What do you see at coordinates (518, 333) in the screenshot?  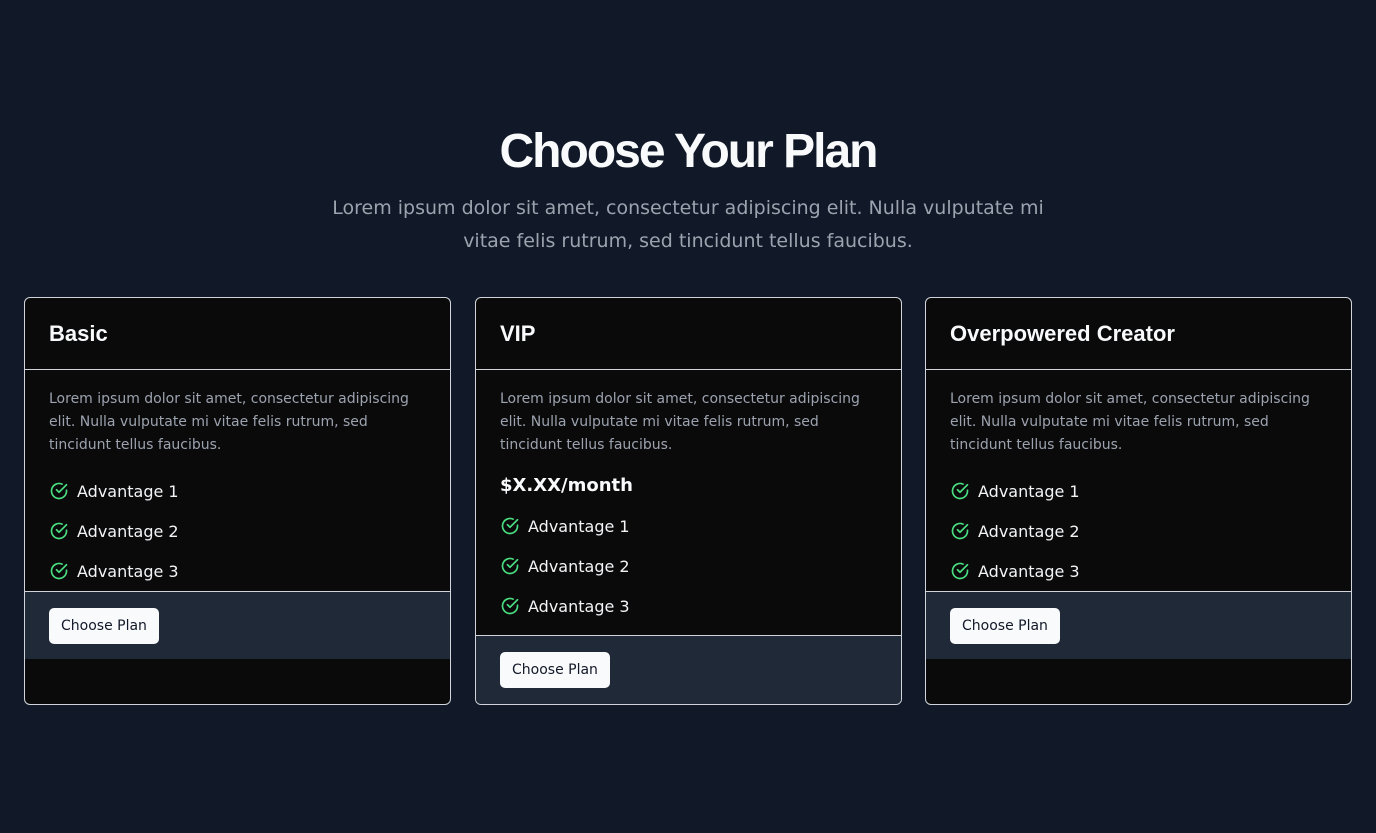 I see `plan-name: VIP` at bounding box center [518, 333].